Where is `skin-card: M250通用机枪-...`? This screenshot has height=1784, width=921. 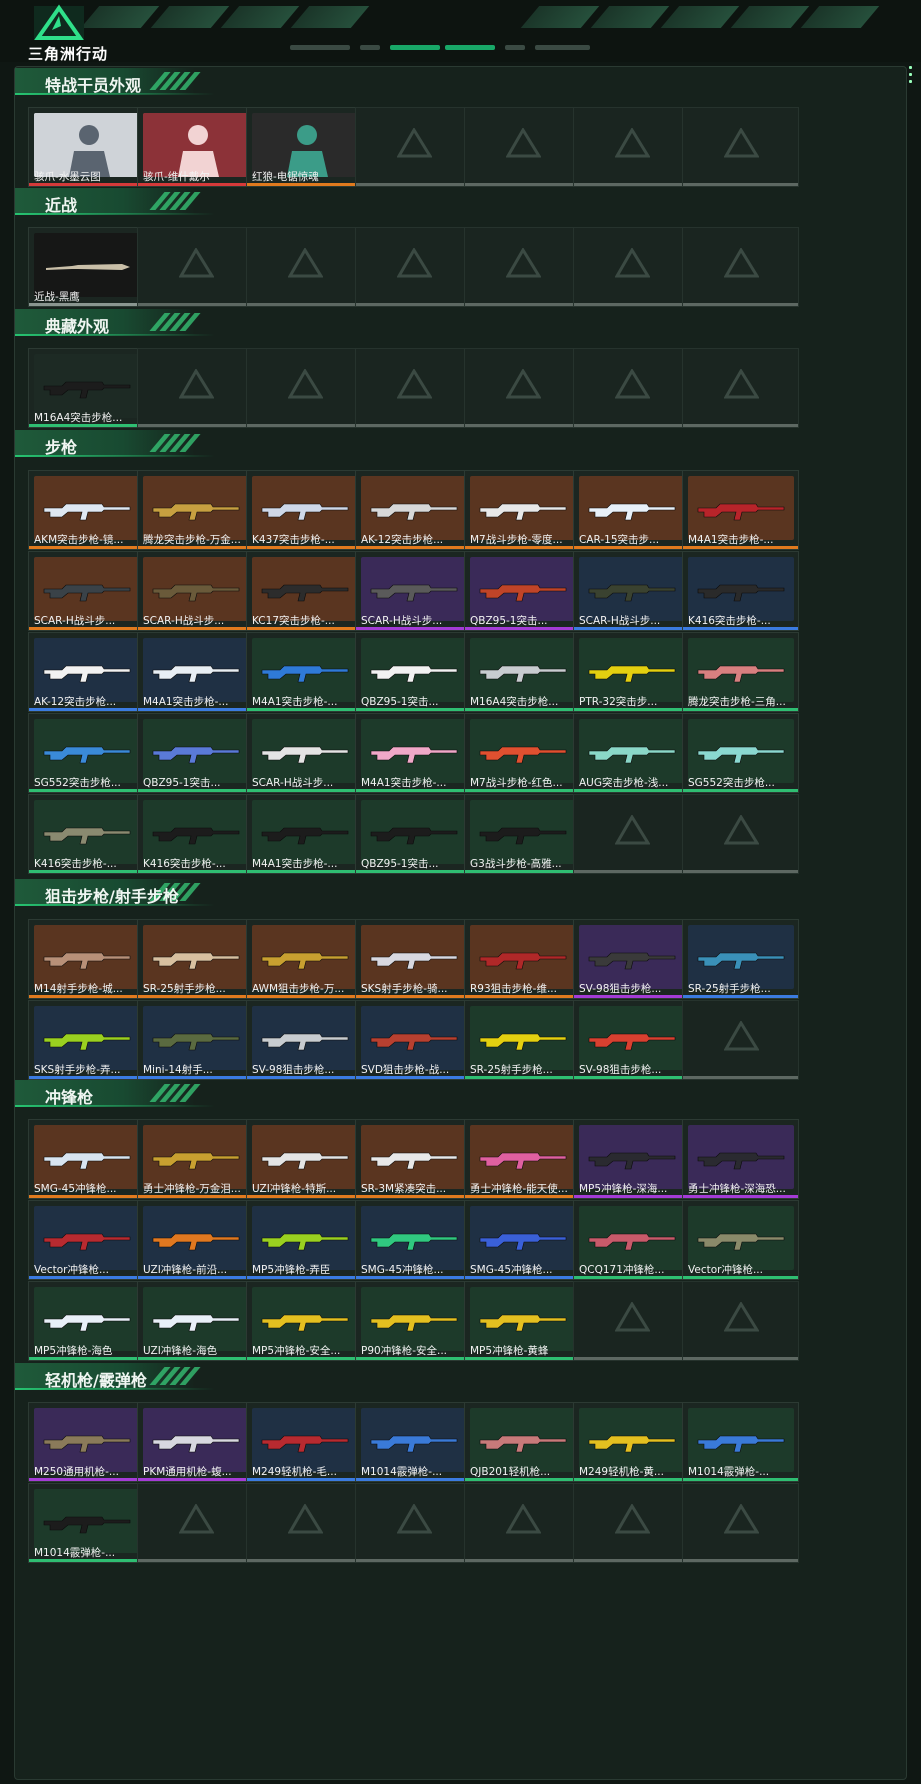 skin-card: M250通用机枪-... is located at coordinates (86, 1442).